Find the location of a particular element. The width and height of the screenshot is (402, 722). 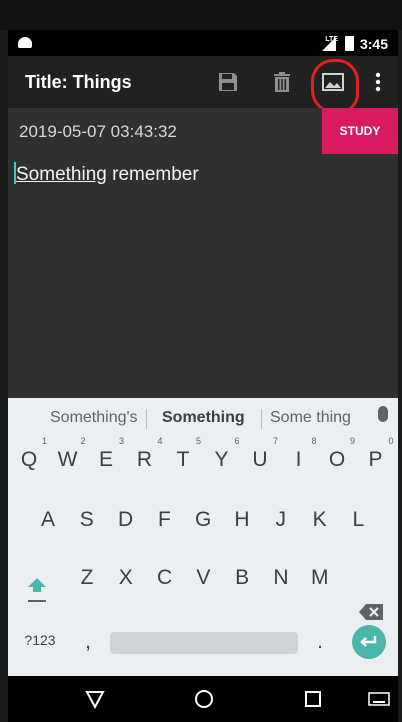

key-label: U is located at coordinates (260, 459).